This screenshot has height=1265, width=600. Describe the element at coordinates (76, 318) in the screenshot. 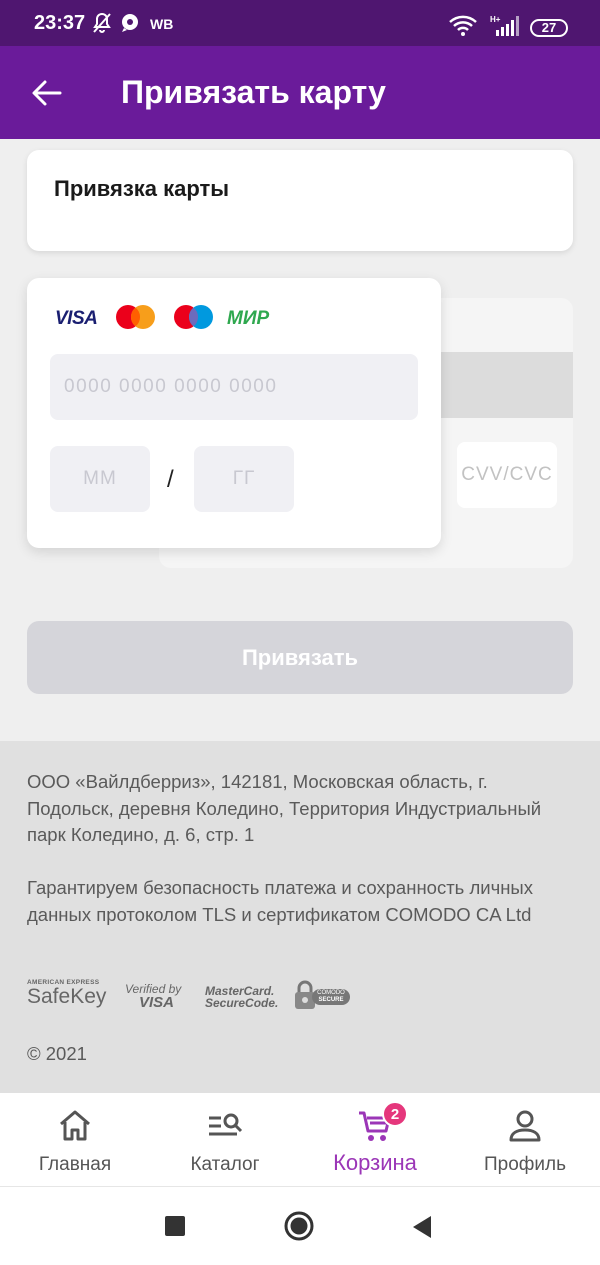

I see `visa-logo: VISA` at that location.